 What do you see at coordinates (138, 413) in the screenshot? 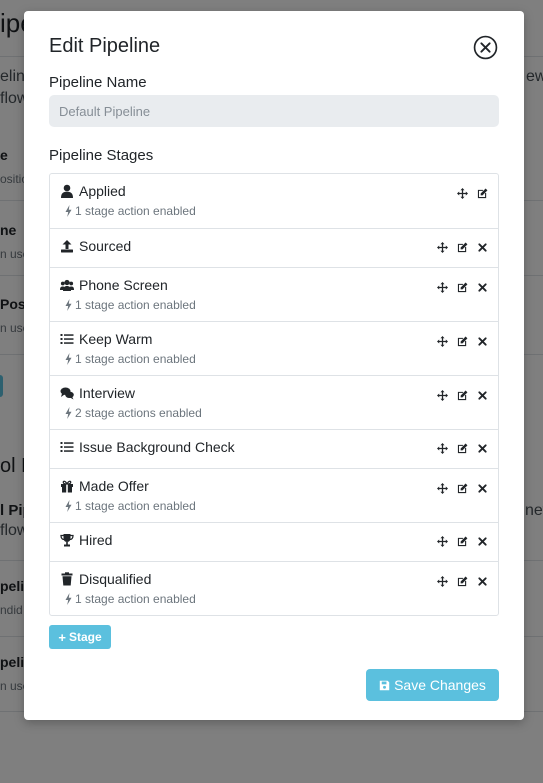
I see `stage-actions-text: 2 stage actions enabled` at bounding box center [138, 413].